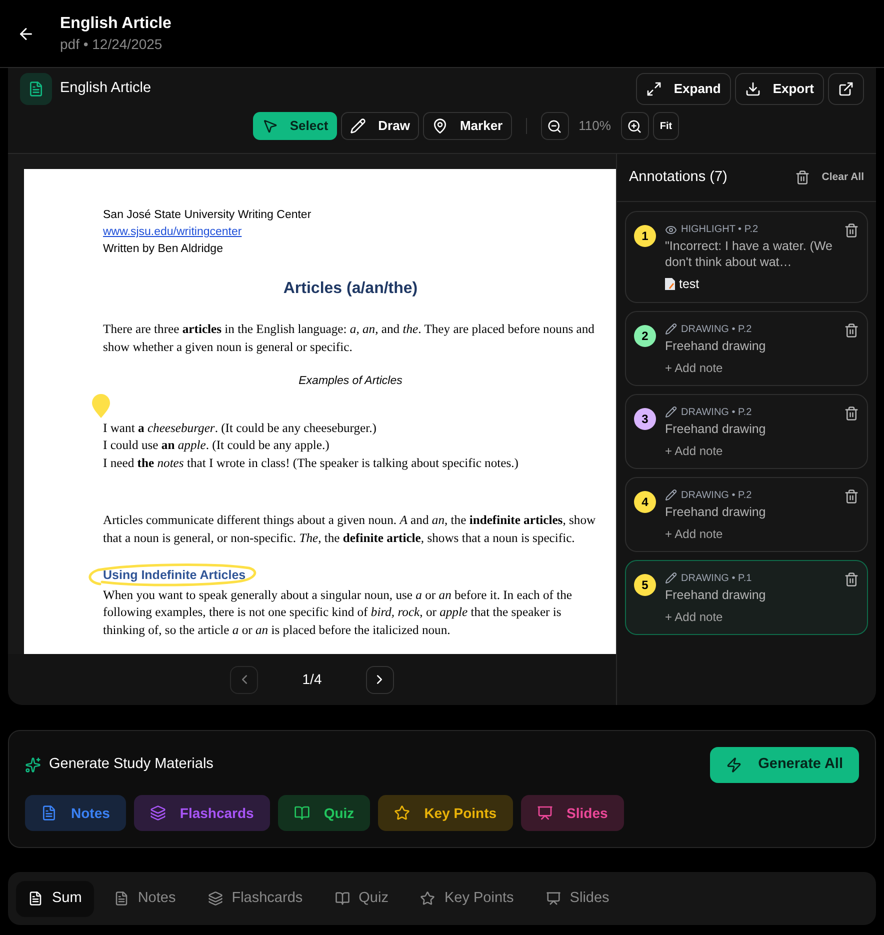 The width and height of the screenshot is (884, 935). Describe the element at coordinates (467, 126) in the screenshot. I see `tool-button: Marker` at that location.